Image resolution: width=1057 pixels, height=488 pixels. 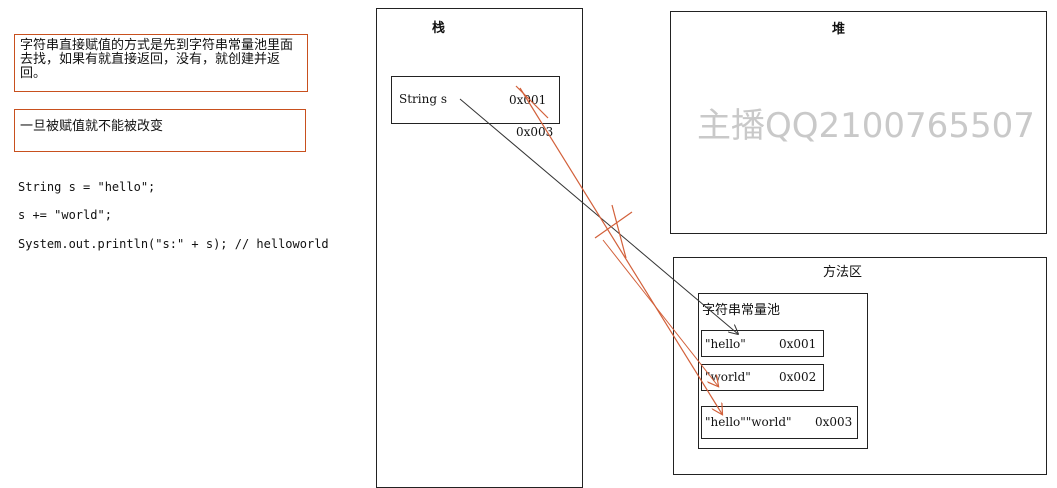 I want to click on arrow-s-to-helloworld, so click(x=620, y=250).